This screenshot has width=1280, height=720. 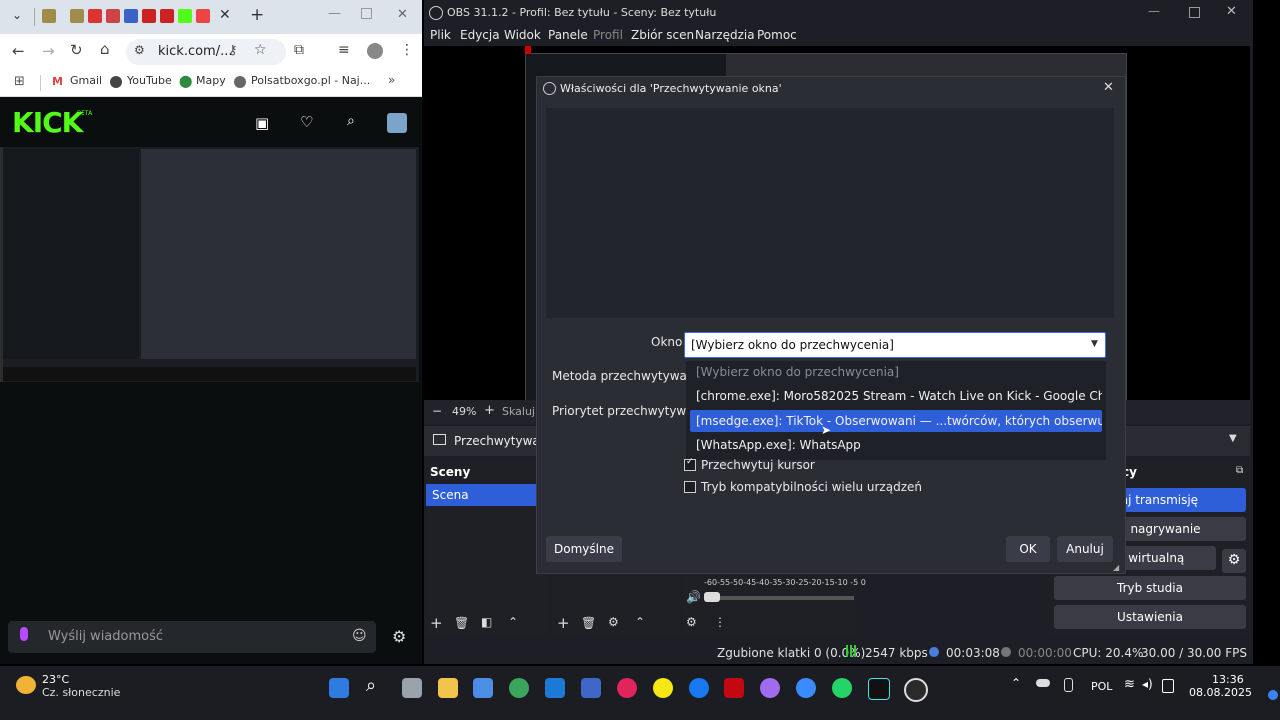 I want to click on mic-tray-icon, so click(x=1068, y=685).